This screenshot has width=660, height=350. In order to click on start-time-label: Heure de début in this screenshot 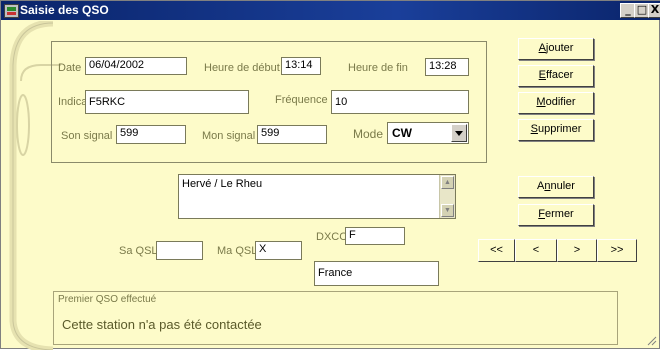, I will do `click(242, 68)`.